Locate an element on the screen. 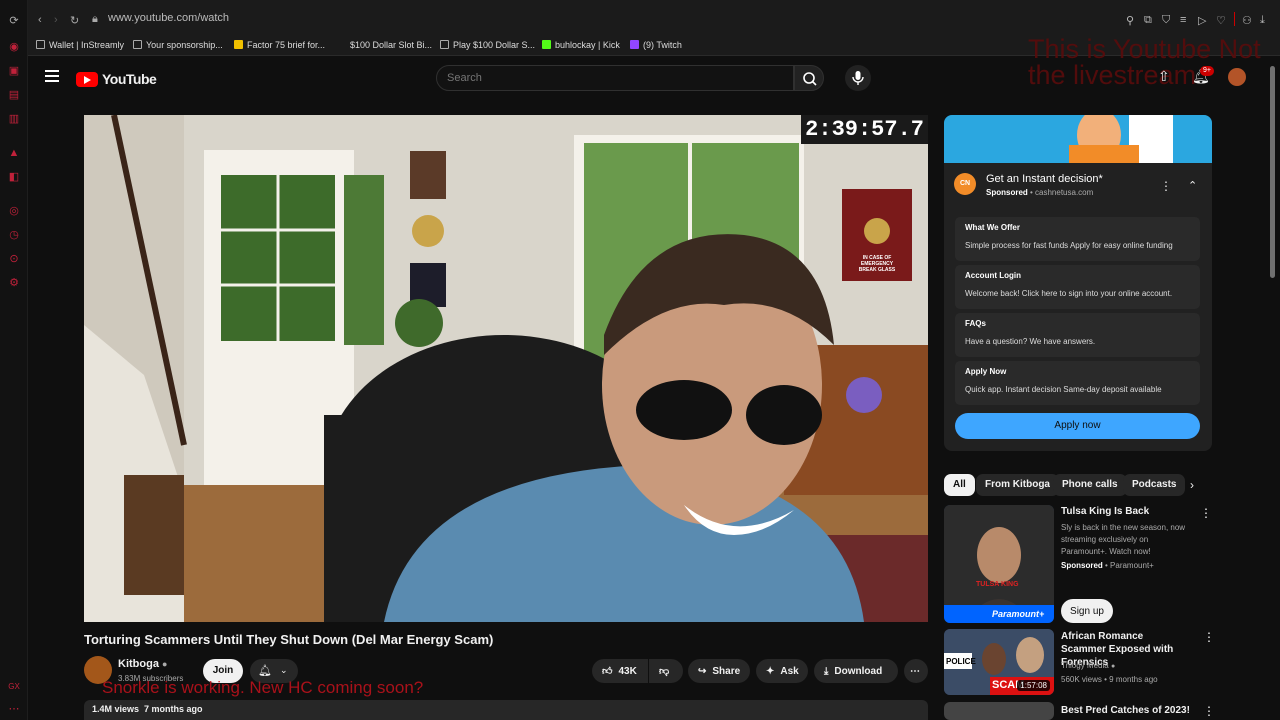  chip-phone-calls: Phone calls is located at coordinates (1090, 485).